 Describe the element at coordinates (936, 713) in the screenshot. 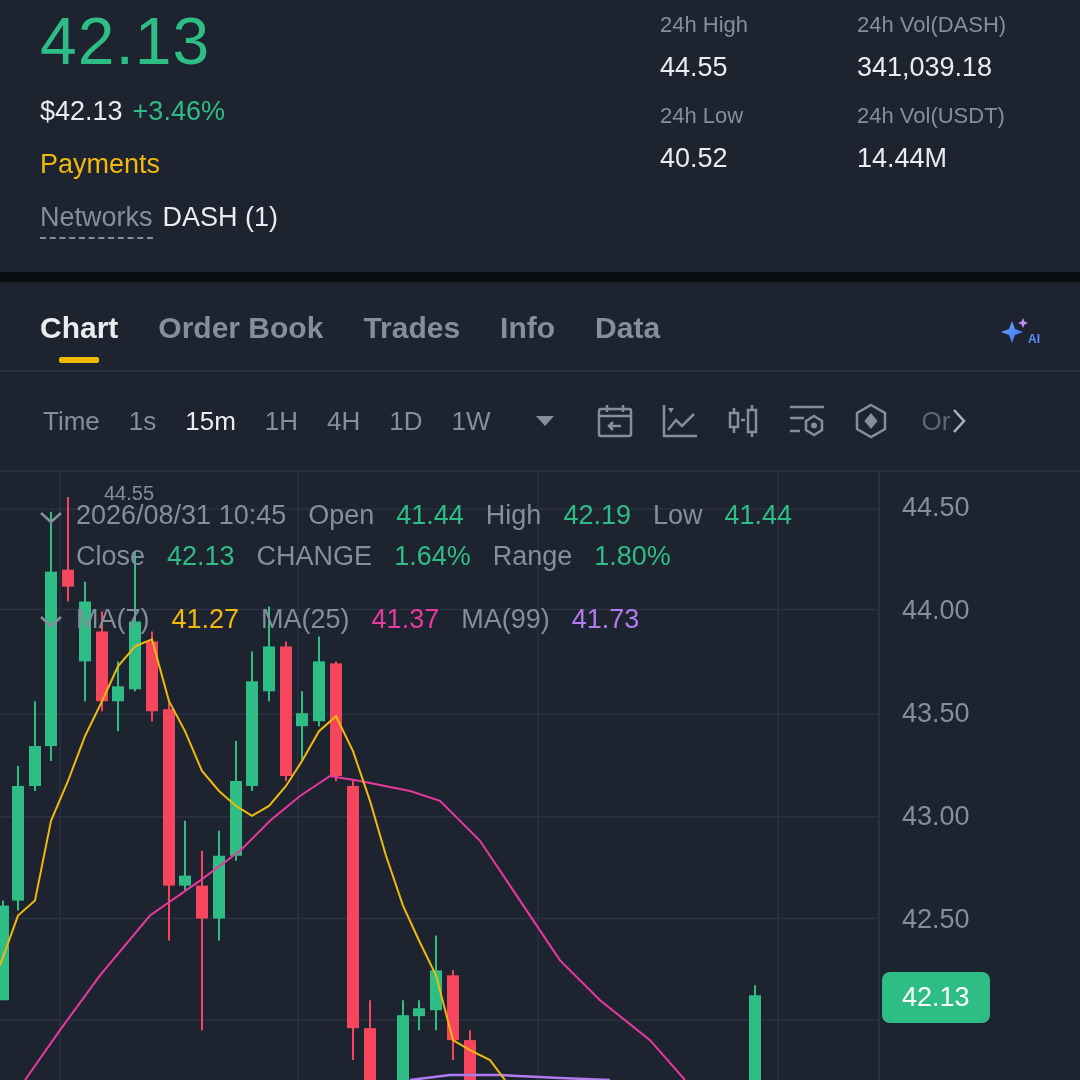

I see `price-axis-label: 43.50` at that location.